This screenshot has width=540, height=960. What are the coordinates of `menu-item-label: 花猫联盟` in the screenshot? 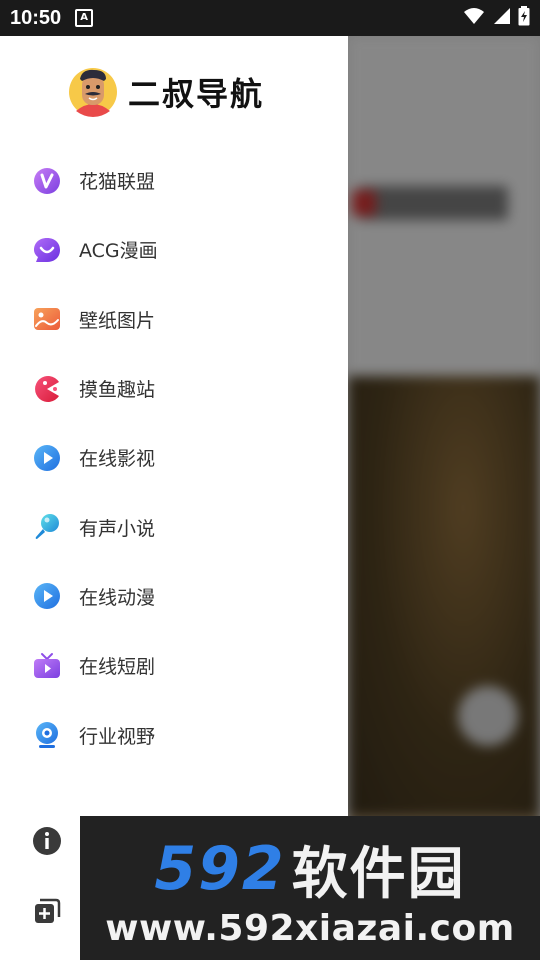 It's located at (117, 182).